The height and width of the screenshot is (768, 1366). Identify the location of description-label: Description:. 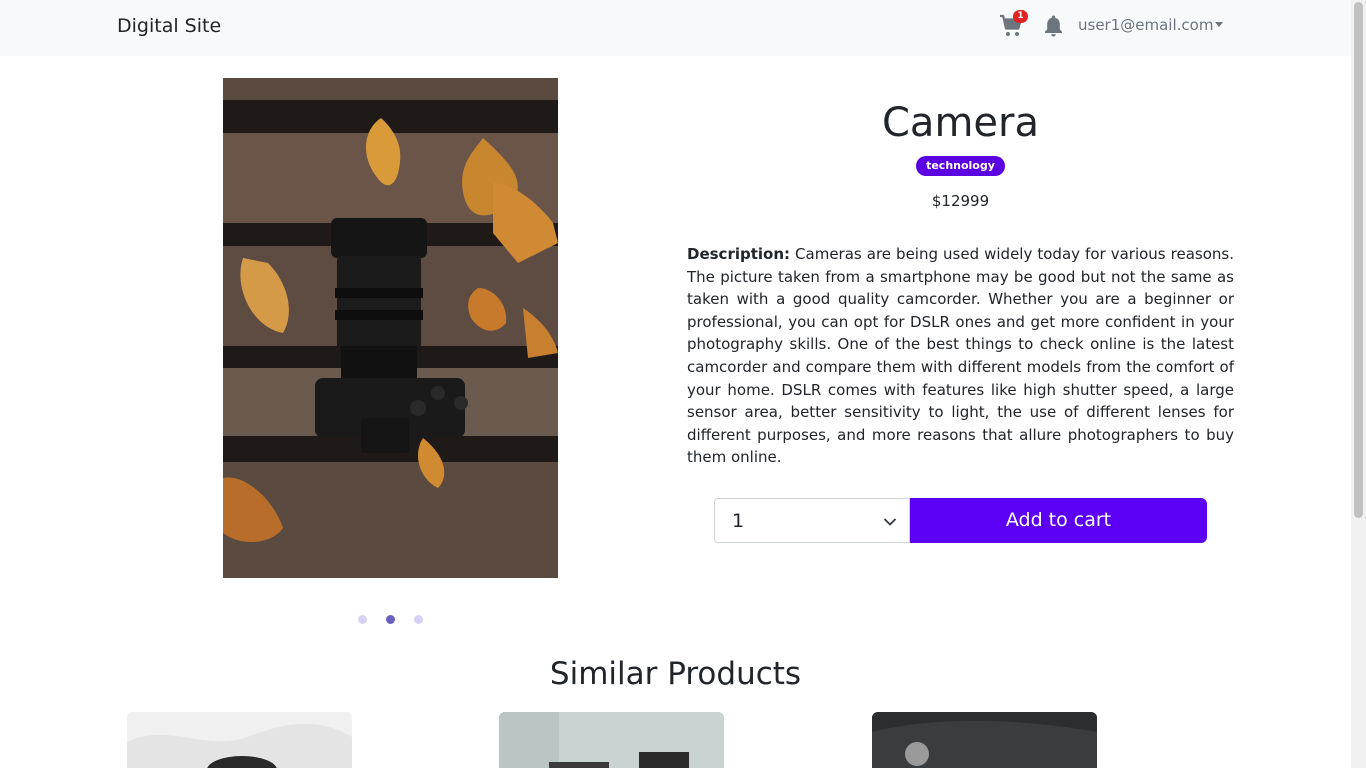
(739, 254).